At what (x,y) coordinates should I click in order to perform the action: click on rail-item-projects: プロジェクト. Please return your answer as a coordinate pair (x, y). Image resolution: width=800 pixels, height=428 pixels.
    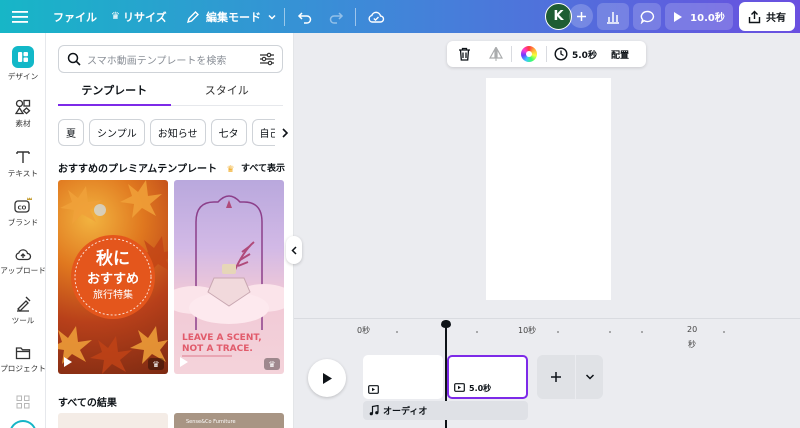
    Looking at the image, I should click on (23, 360).